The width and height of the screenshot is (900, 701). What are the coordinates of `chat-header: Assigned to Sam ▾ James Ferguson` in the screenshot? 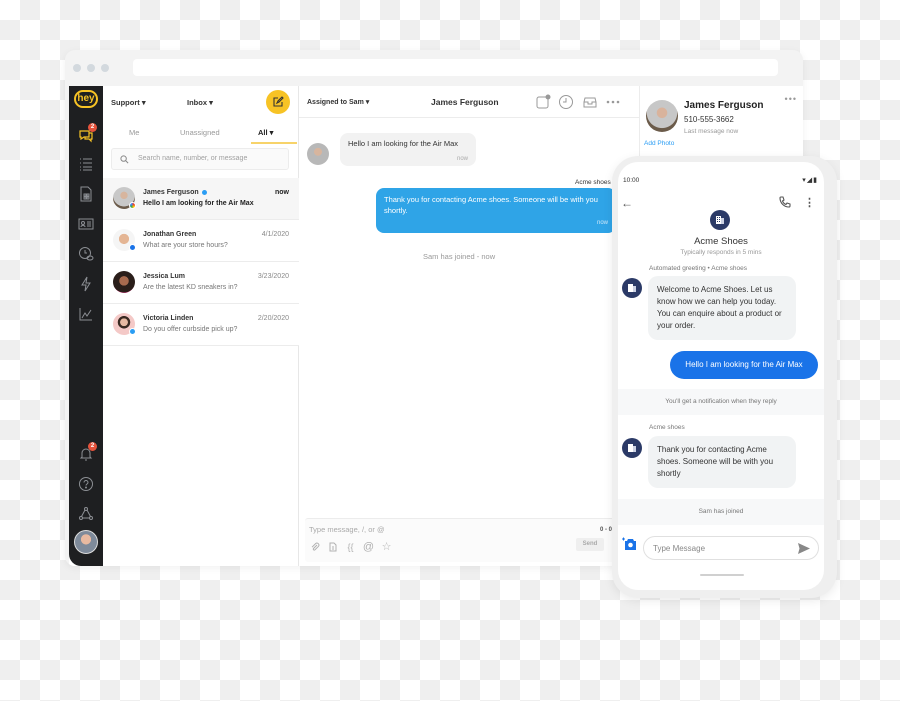 It's located at (469, 102).